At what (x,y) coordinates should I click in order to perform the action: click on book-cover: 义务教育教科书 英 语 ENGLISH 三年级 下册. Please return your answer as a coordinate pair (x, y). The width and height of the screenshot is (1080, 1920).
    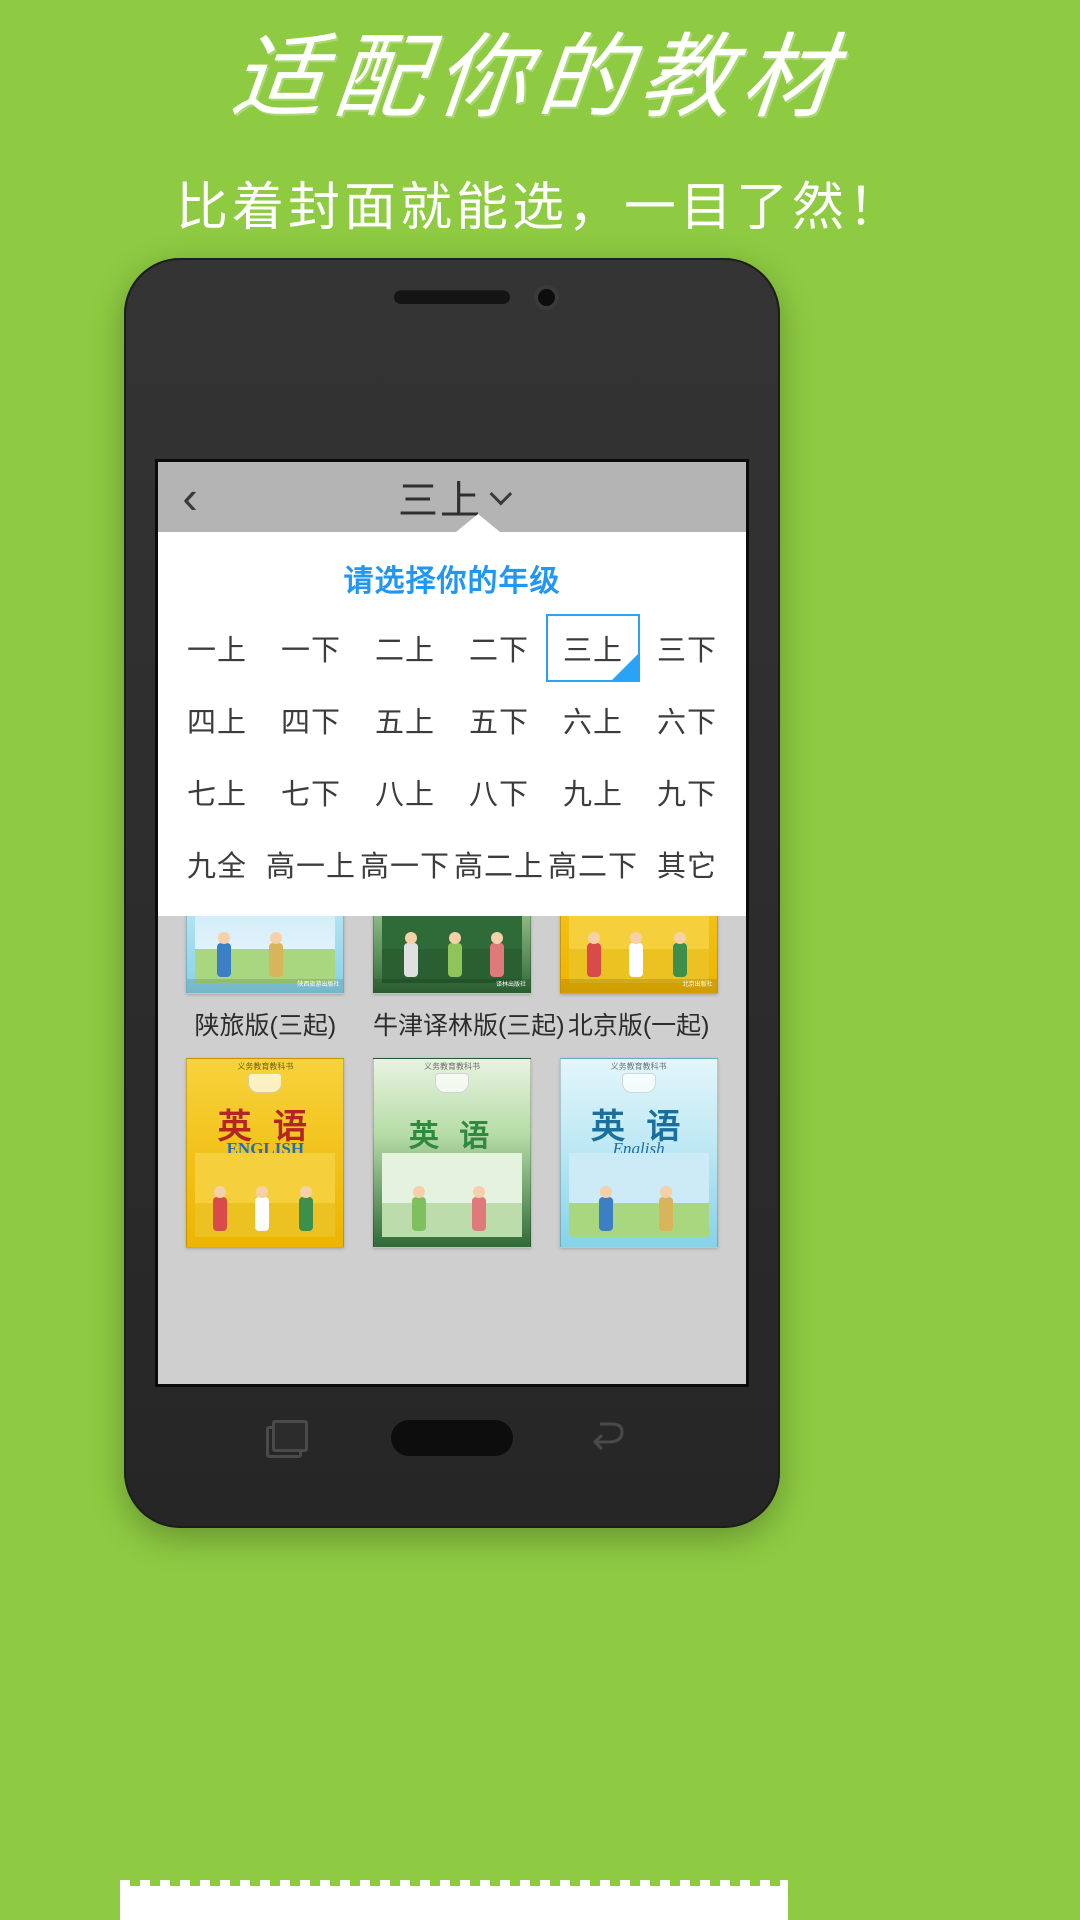
    Looking at the image, I should click on (265, 1153).